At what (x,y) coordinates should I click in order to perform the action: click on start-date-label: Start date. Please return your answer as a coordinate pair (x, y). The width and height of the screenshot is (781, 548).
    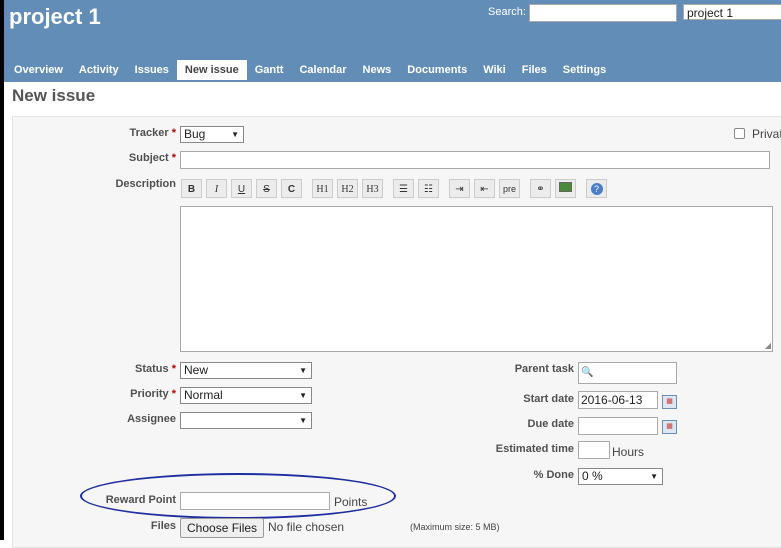
    Looking at the image, I should click on (548, 399).